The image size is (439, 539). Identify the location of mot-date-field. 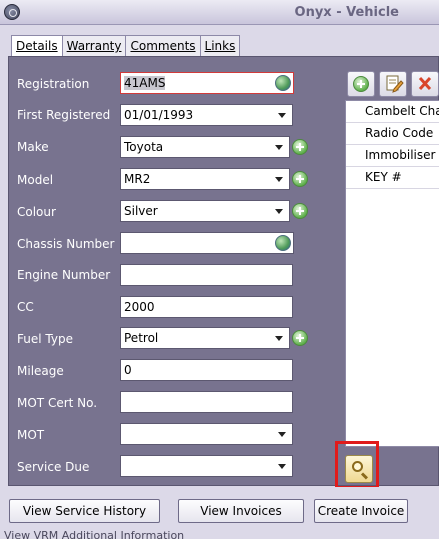
(206, 434).